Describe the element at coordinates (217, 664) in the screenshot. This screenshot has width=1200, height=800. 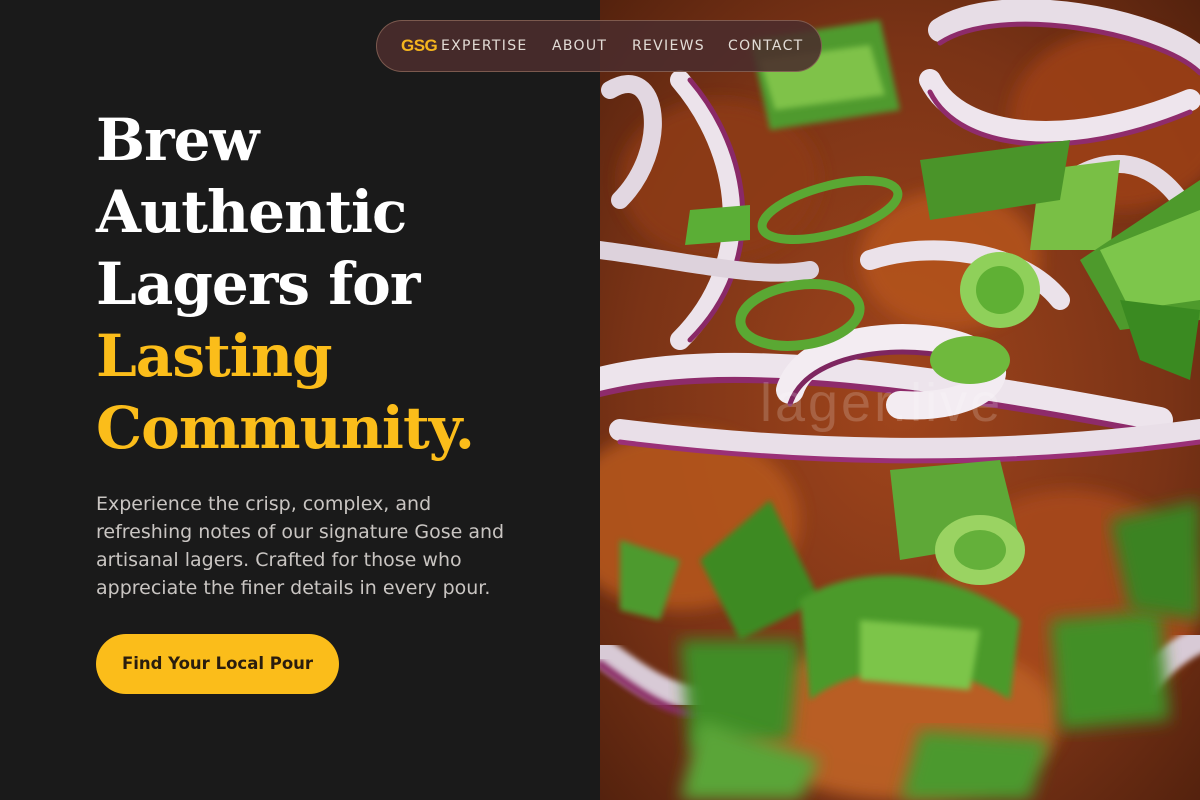
I see `find-local-pour-button: Find Your Local Pour` at that location.